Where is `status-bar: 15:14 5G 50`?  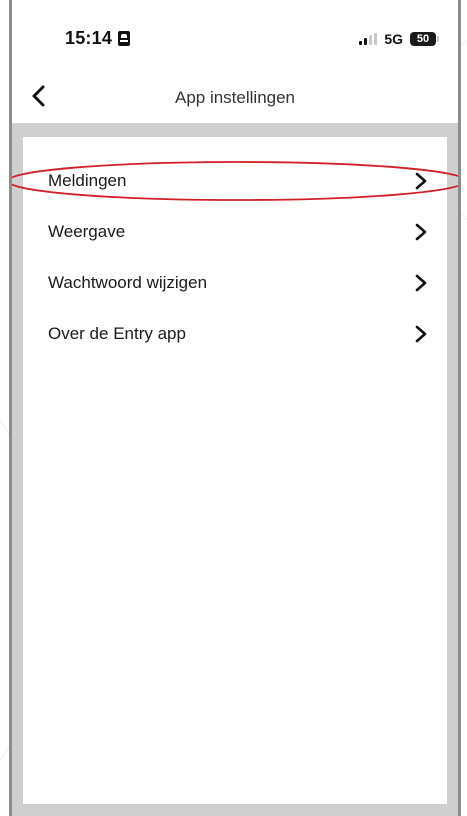 status-bar: 15:14 5G 50 is located at coordinates (235, 35).